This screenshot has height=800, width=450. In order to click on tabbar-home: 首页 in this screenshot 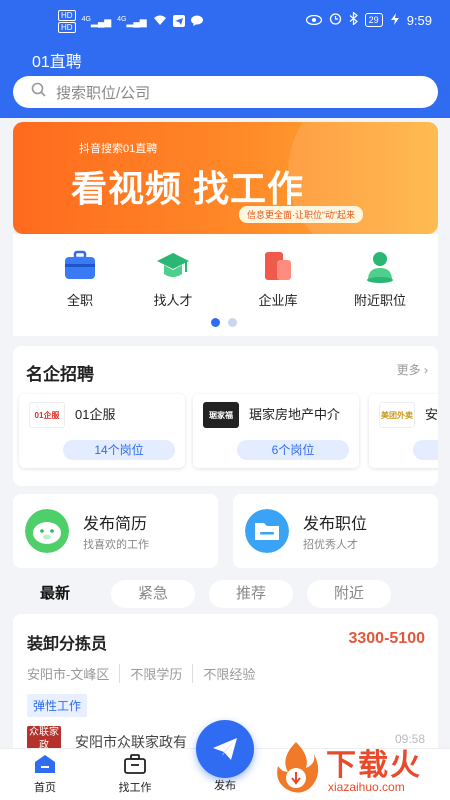, I will do `click(45, 774)`.